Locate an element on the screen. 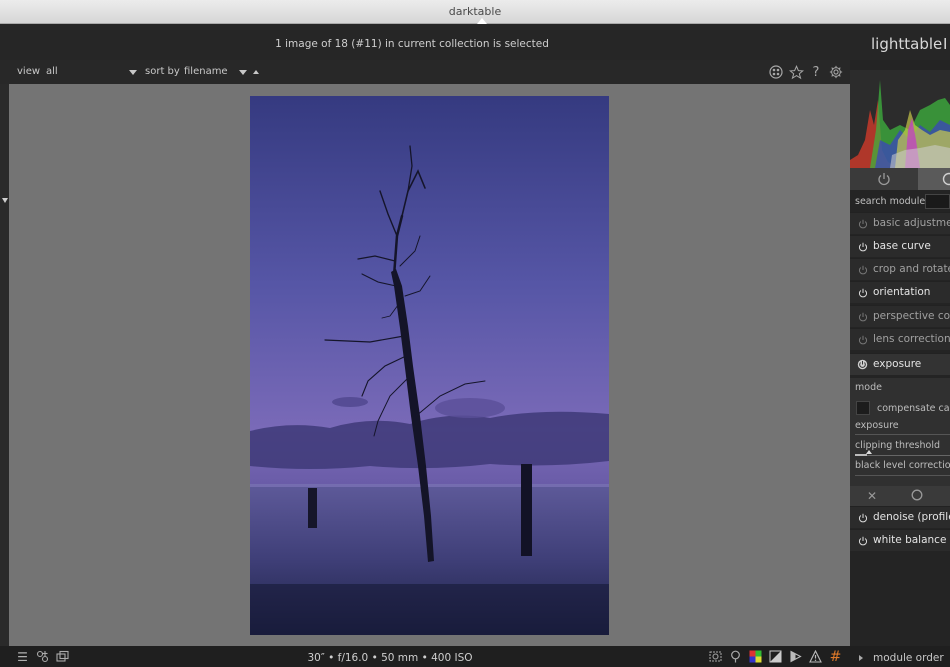 The image size is (950, 667). compensate-camera-label: compensate cam is located at coordinates (913, 408).